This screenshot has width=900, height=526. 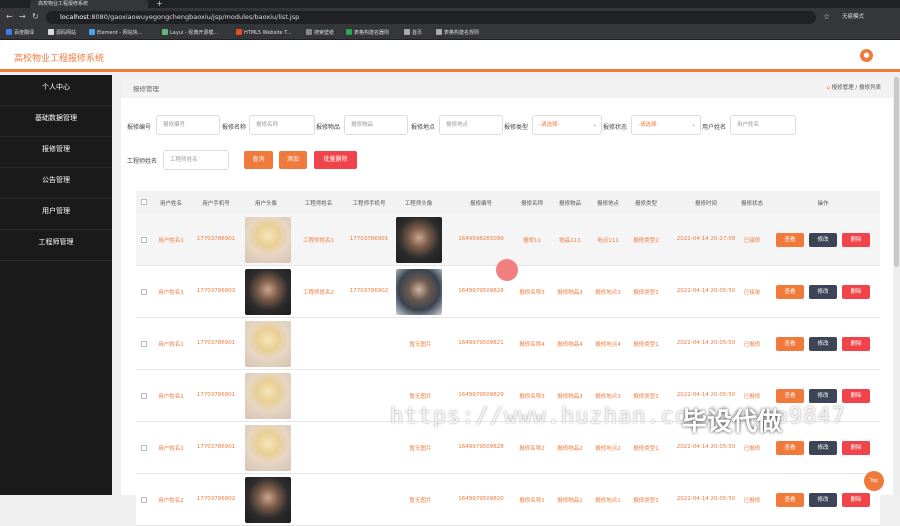 I want to click on repair-status-select: -请选择- ⌄, so click(x=666, y=125).